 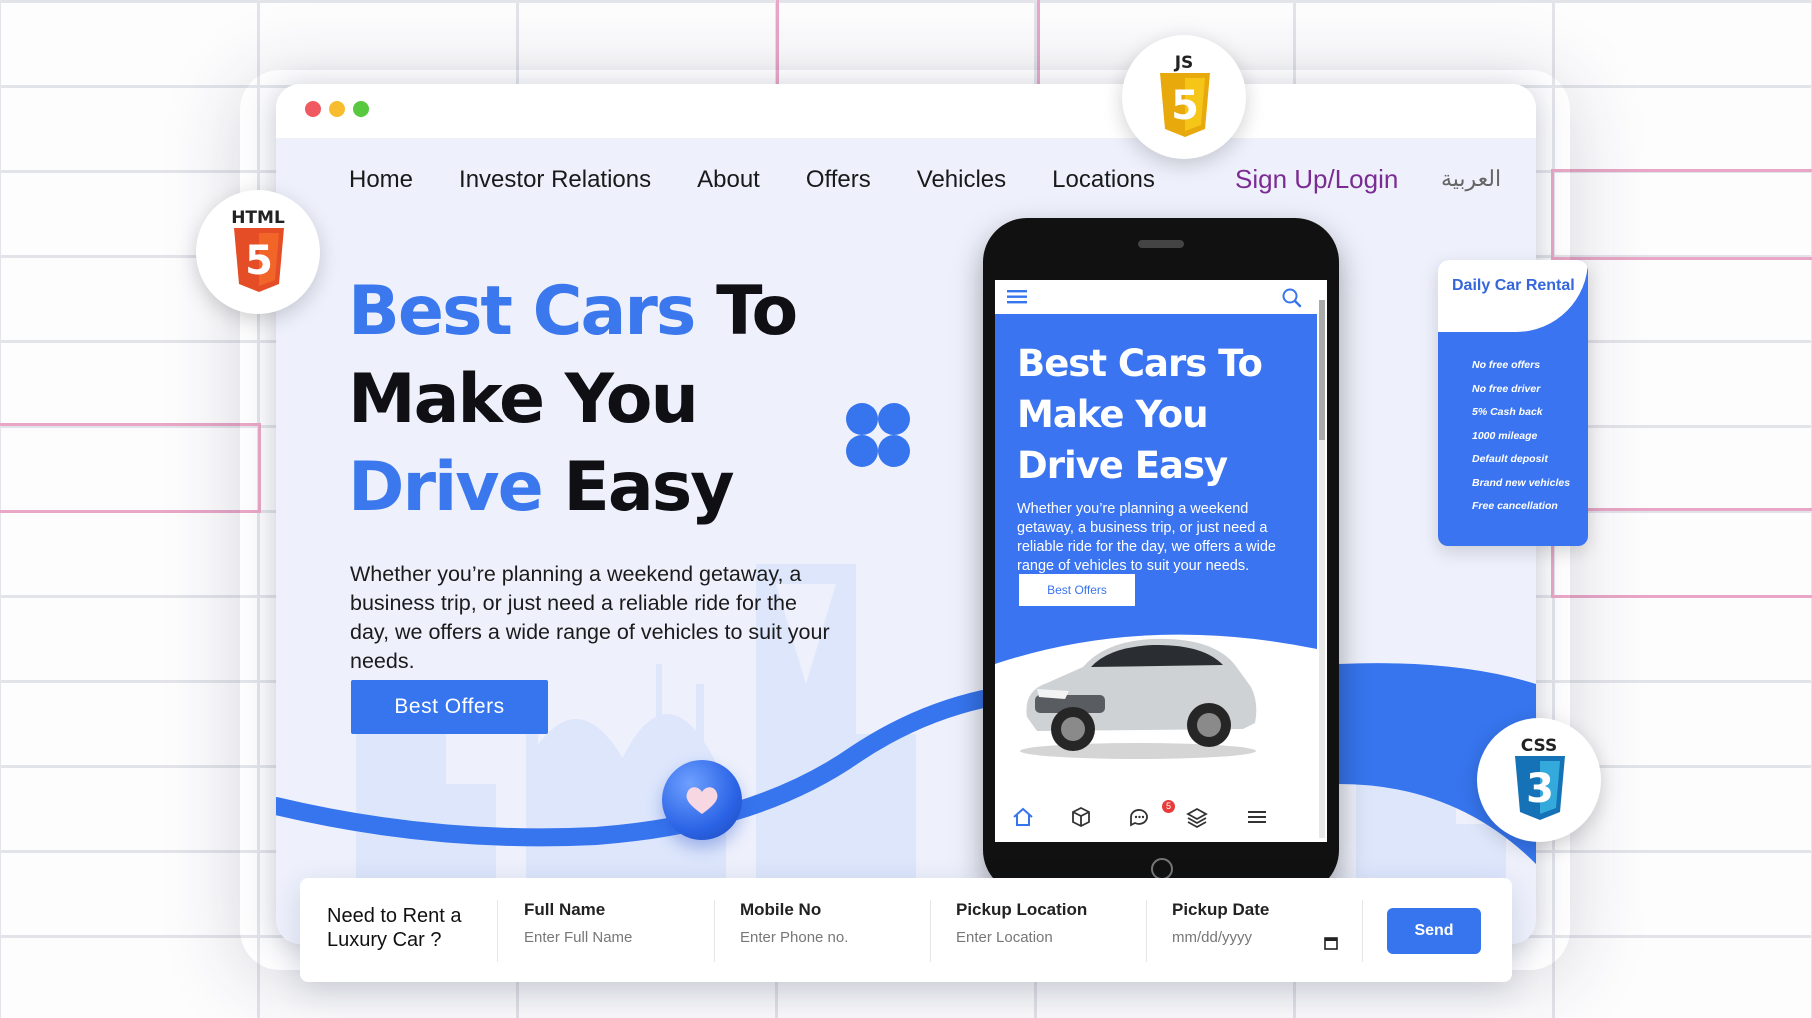 What do you see at coordinates (1513, 285) in the screenshot?
I see `rental-card-title: Daily Car Rental` at bounding box center [1513, 285].